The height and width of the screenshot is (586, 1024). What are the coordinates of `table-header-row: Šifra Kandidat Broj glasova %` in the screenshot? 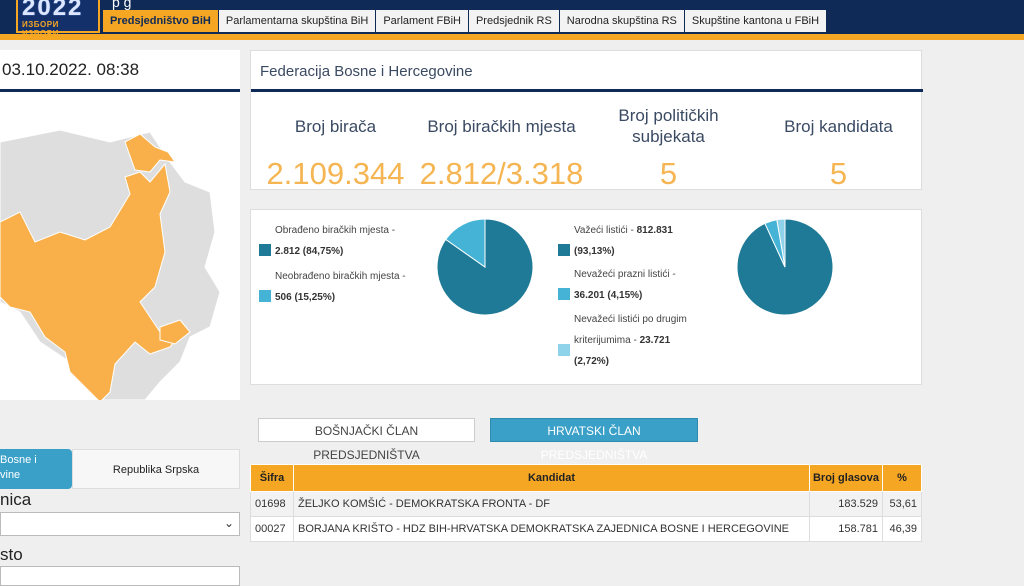 It's located at (586, 478).